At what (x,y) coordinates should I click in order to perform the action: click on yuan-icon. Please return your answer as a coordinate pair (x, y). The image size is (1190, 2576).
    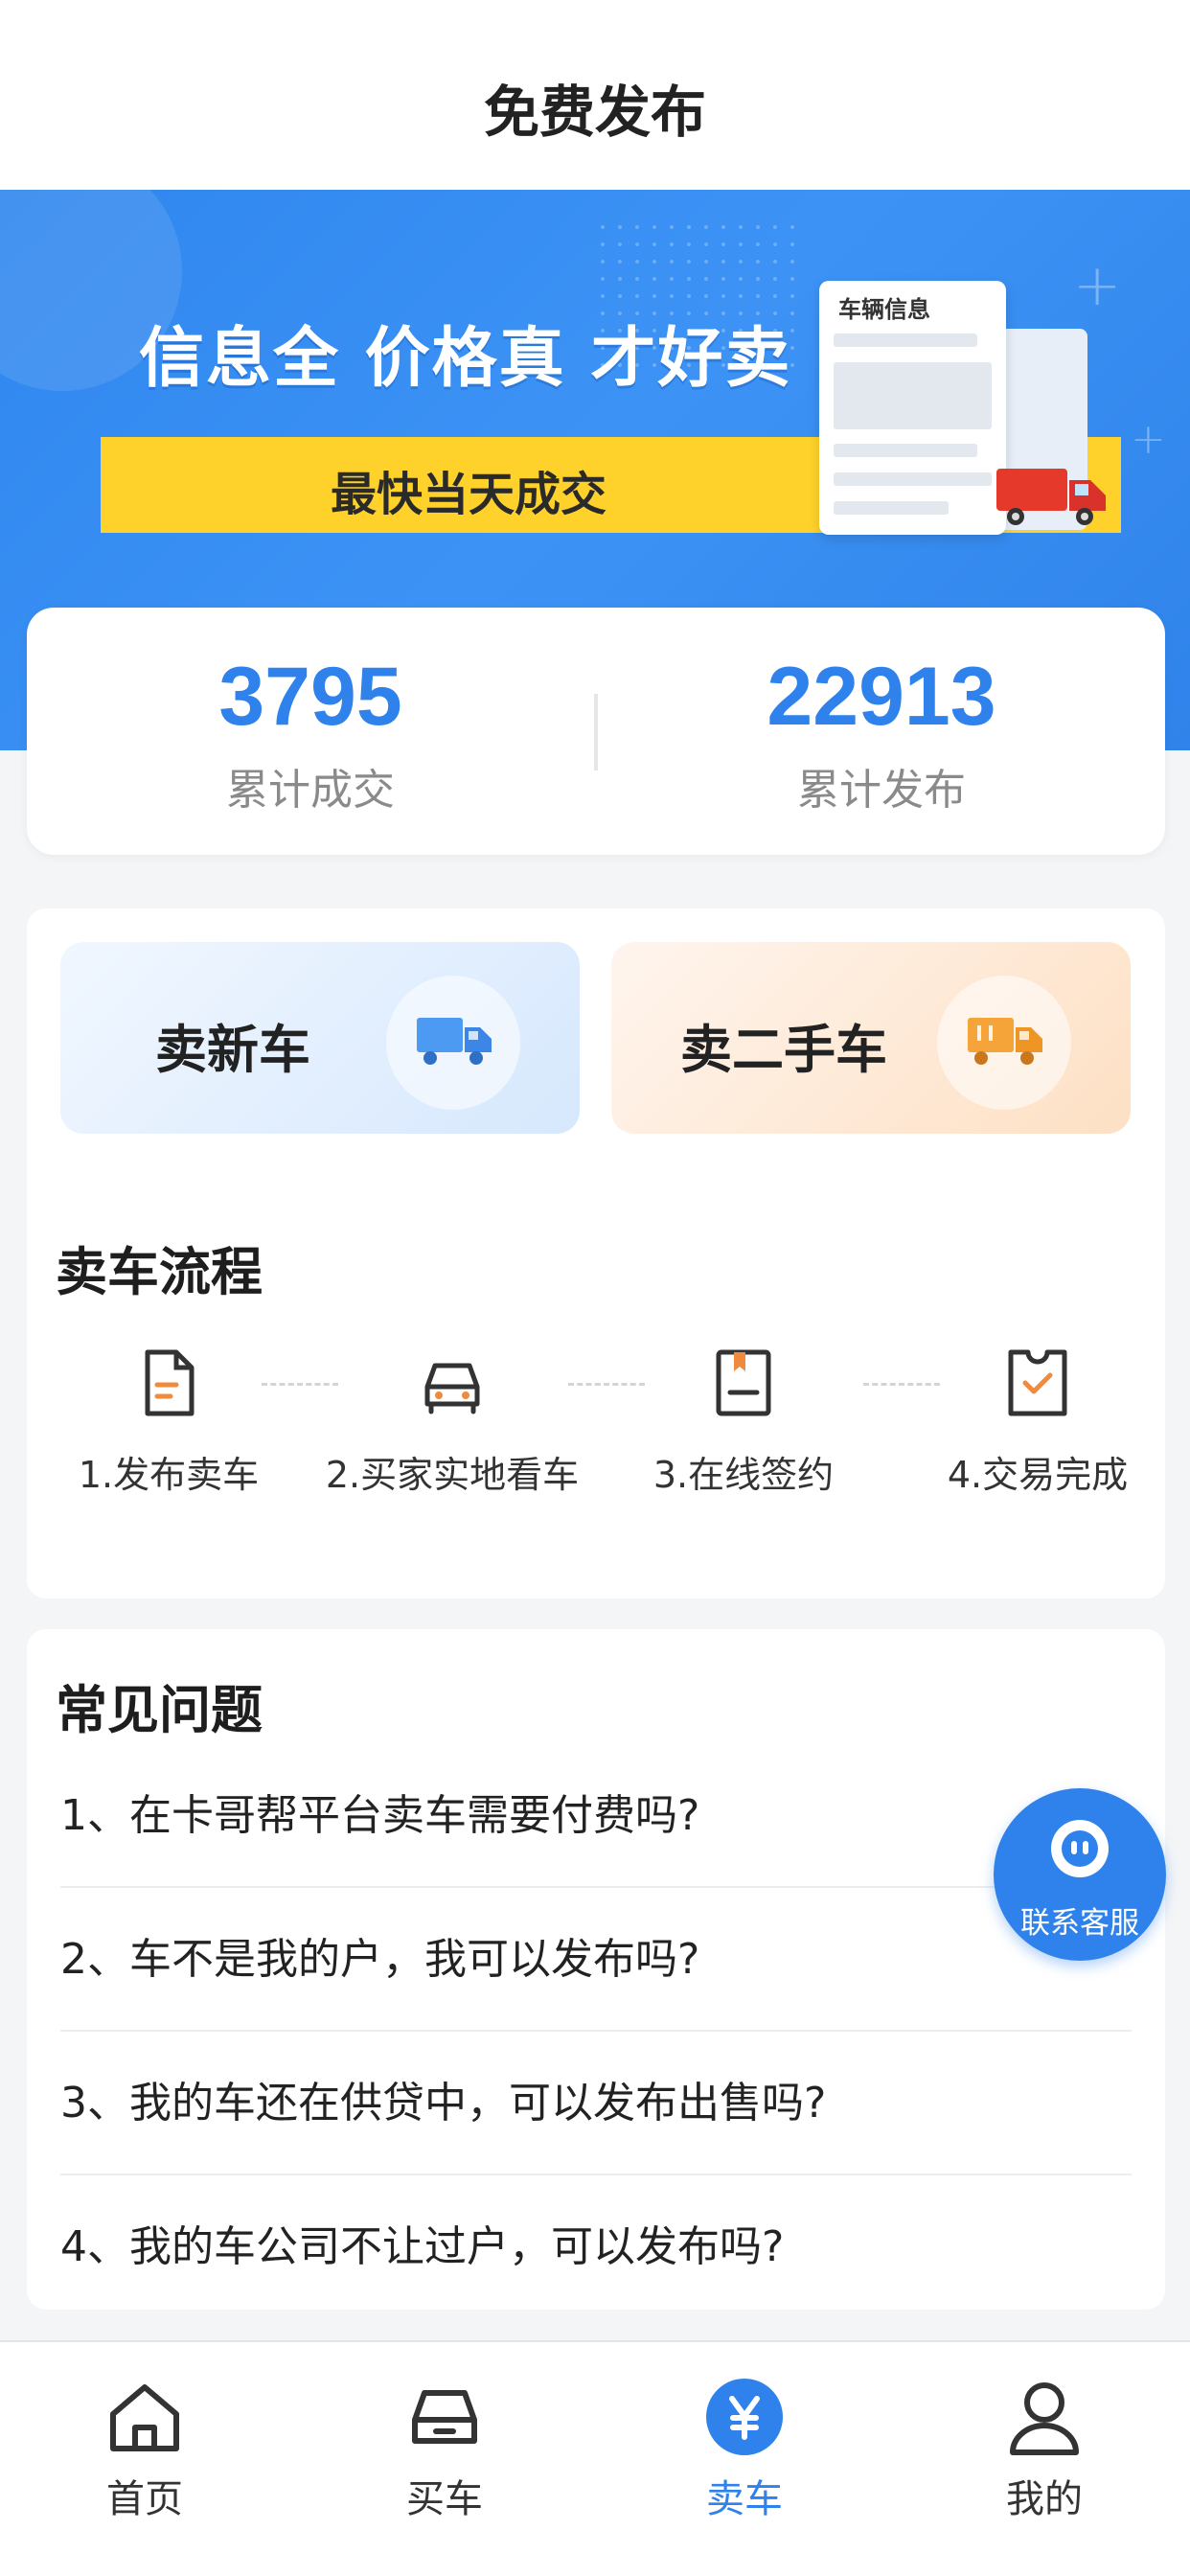
    Looking at the image, I should click on (745, 2417).